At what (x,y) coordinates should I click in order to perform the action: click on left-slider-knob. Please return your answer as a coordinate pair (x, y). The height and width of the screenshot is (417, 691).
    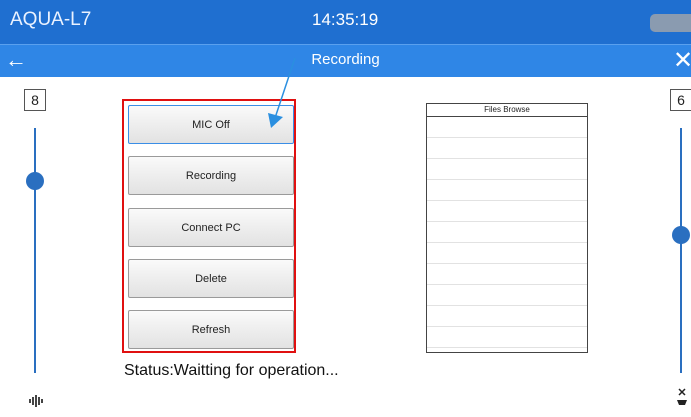
    Looking at the image, I should click on (35, 181).